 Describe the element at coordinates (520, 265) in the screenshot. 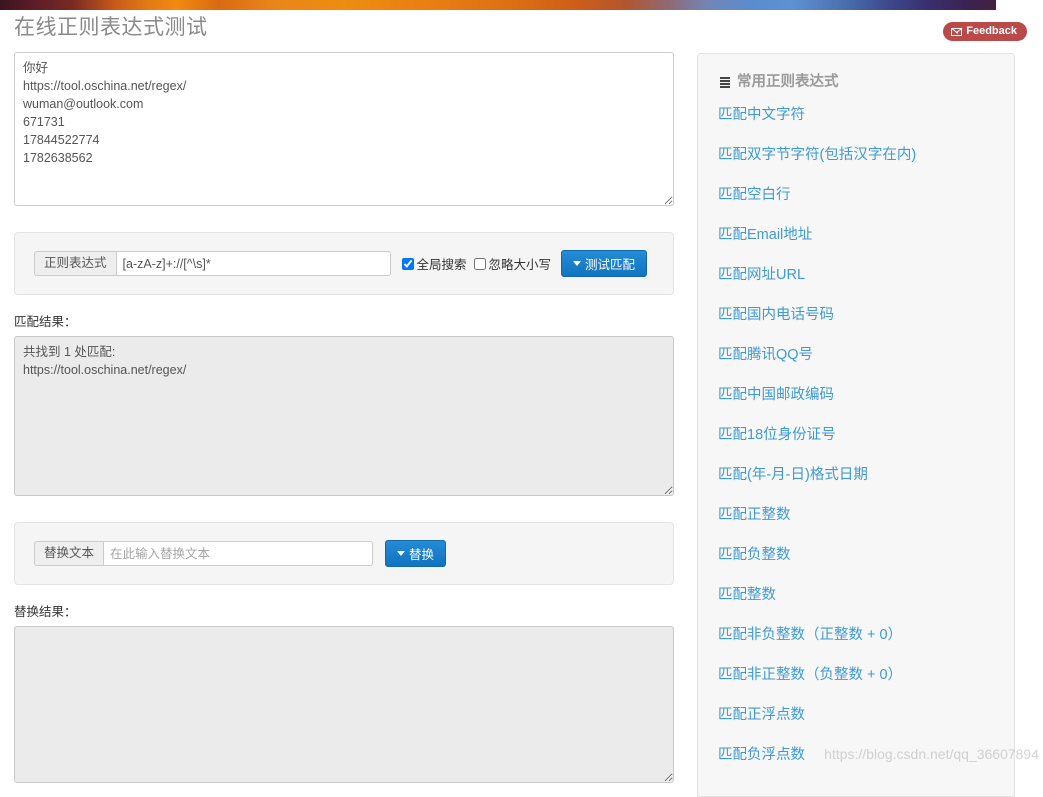

I see `ignore-case-label: 忽略大小写` at that location.